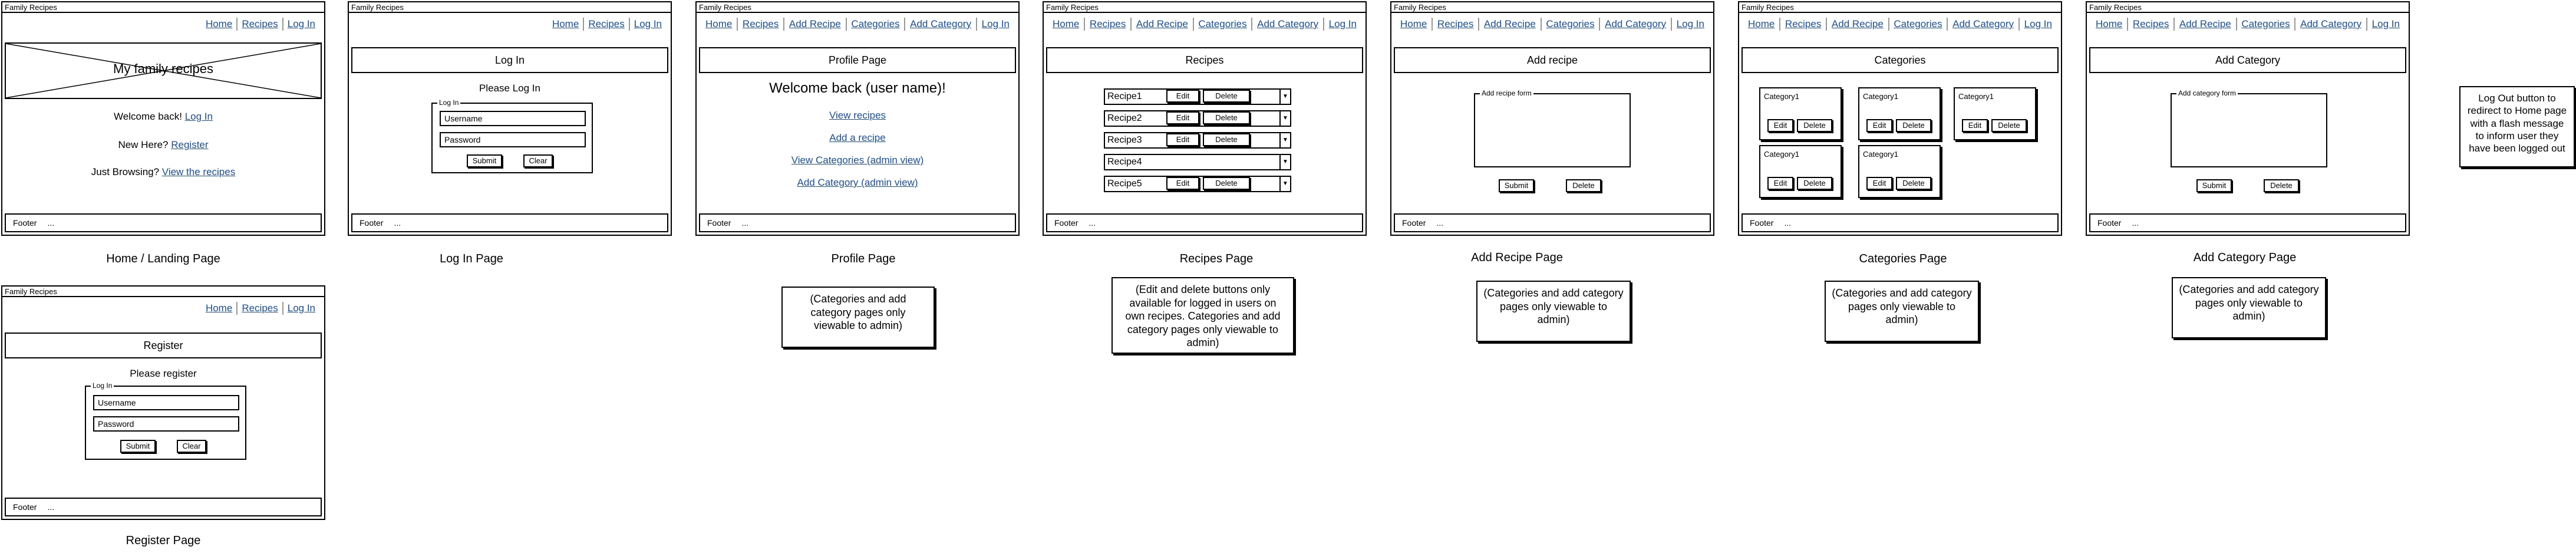 The height and width of the screenshot is (553, 2576). I want to click on recipe-name: Recipe5, so click(1124, 184).